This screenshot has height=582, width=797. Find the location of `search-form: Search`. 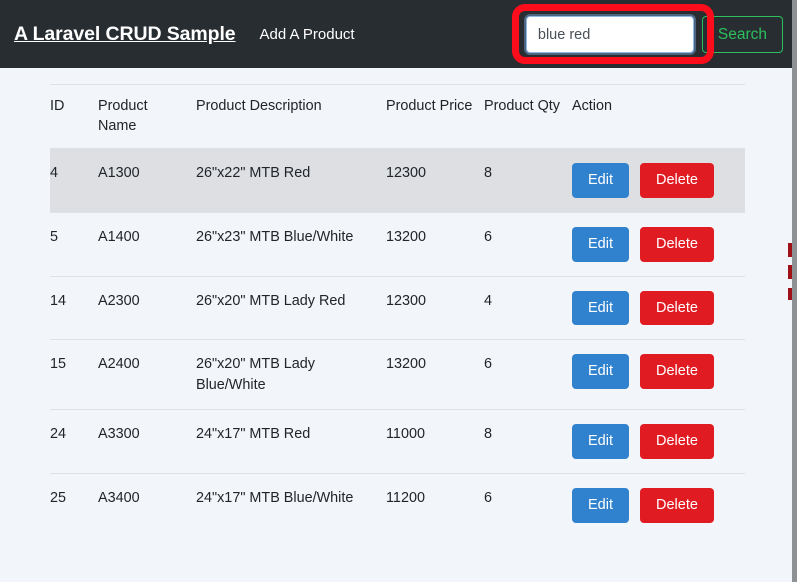

search-form: Search is located at coordinates (653, 34).